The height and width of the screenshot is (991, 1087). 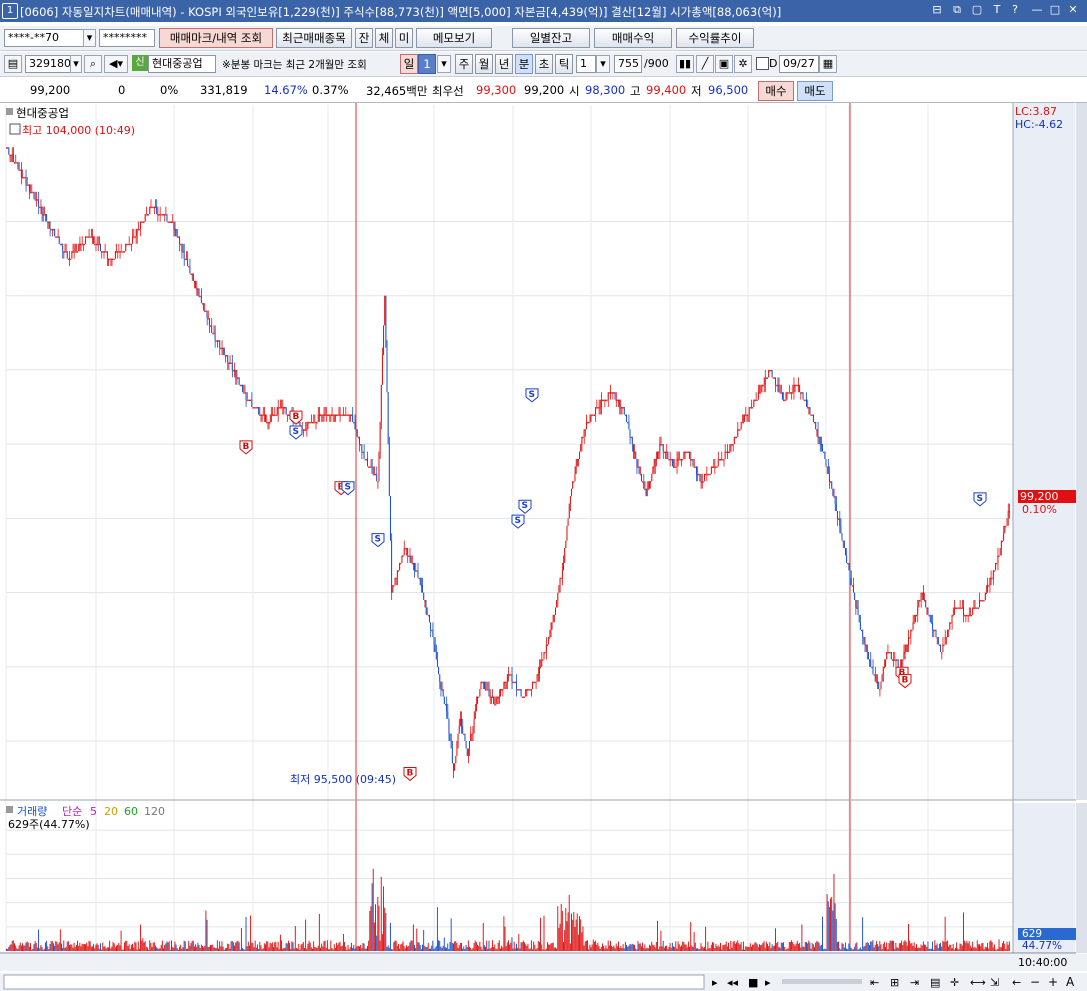 What do you see at coordinates (454, 38) in the screenshot?
I see `memo-button: 메모보기` at bounding box center [454, 38].